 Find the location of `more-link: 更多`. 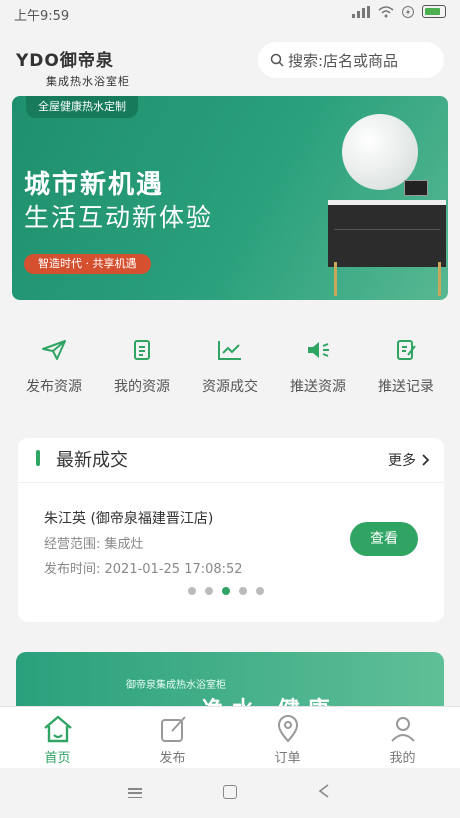

more-link: 更多 is located at coordinates (409, 460).